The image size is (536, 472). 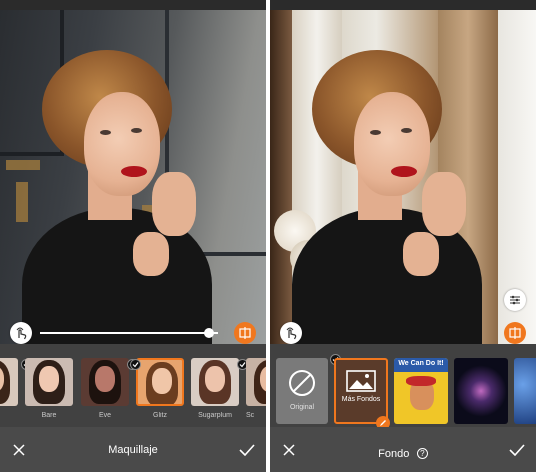 I want to click on edit-pencil-icon, so click(x=383, y=423).